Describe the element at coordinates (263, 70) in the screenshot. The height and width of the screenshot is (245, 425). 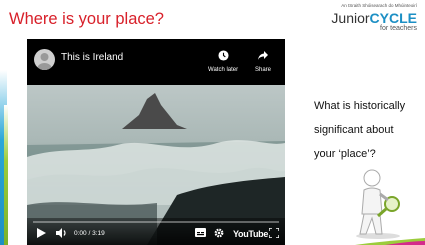
I see `share-label: Share` at that location.